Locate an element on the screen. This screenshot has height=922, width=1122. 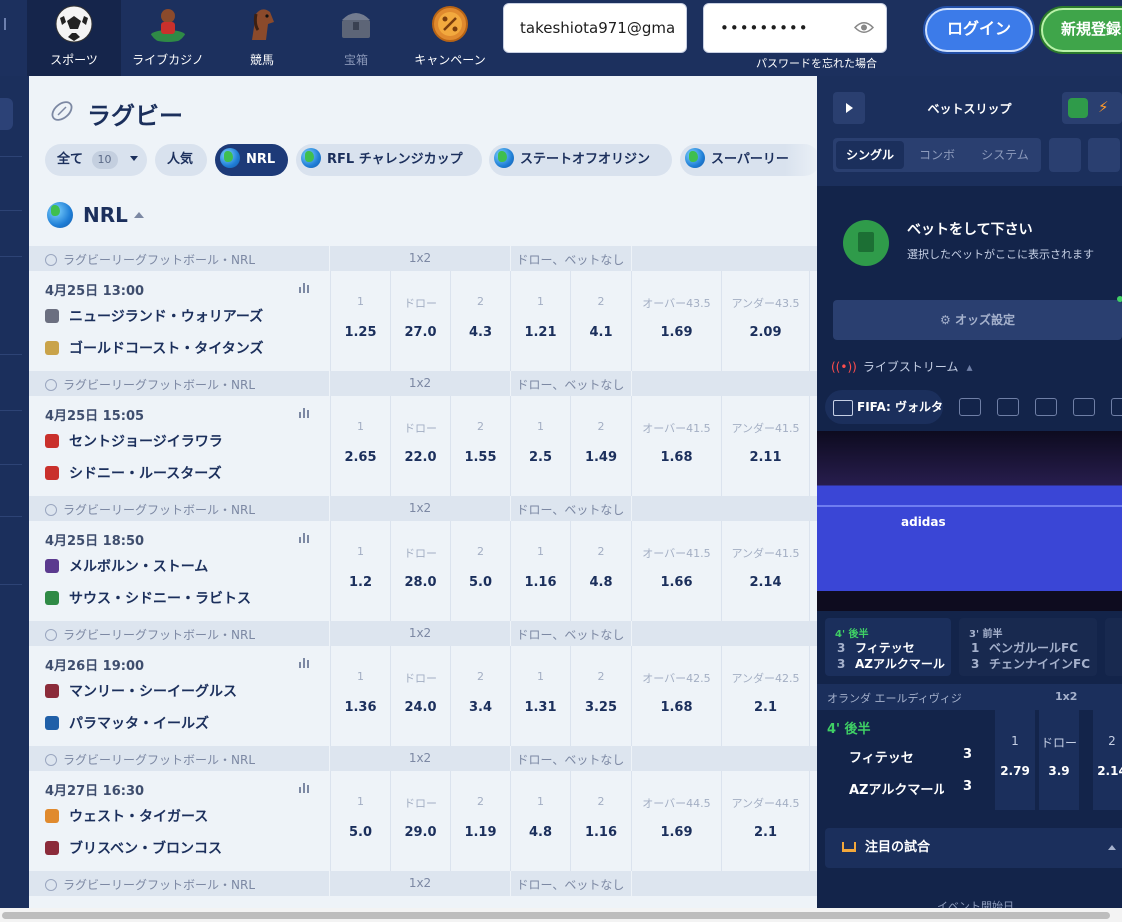
live-odd-1: 1 2.79 is located at coordinates (1014, 760).